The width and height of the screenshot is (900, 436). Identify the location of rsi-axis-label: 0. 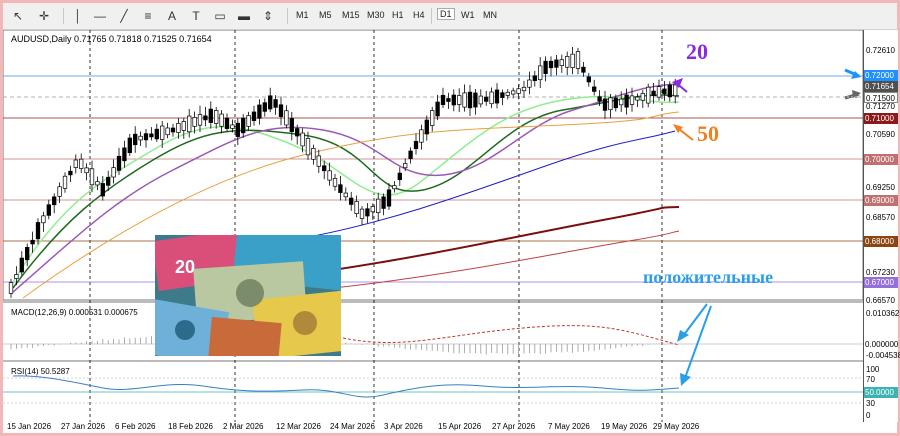
(868, 415).